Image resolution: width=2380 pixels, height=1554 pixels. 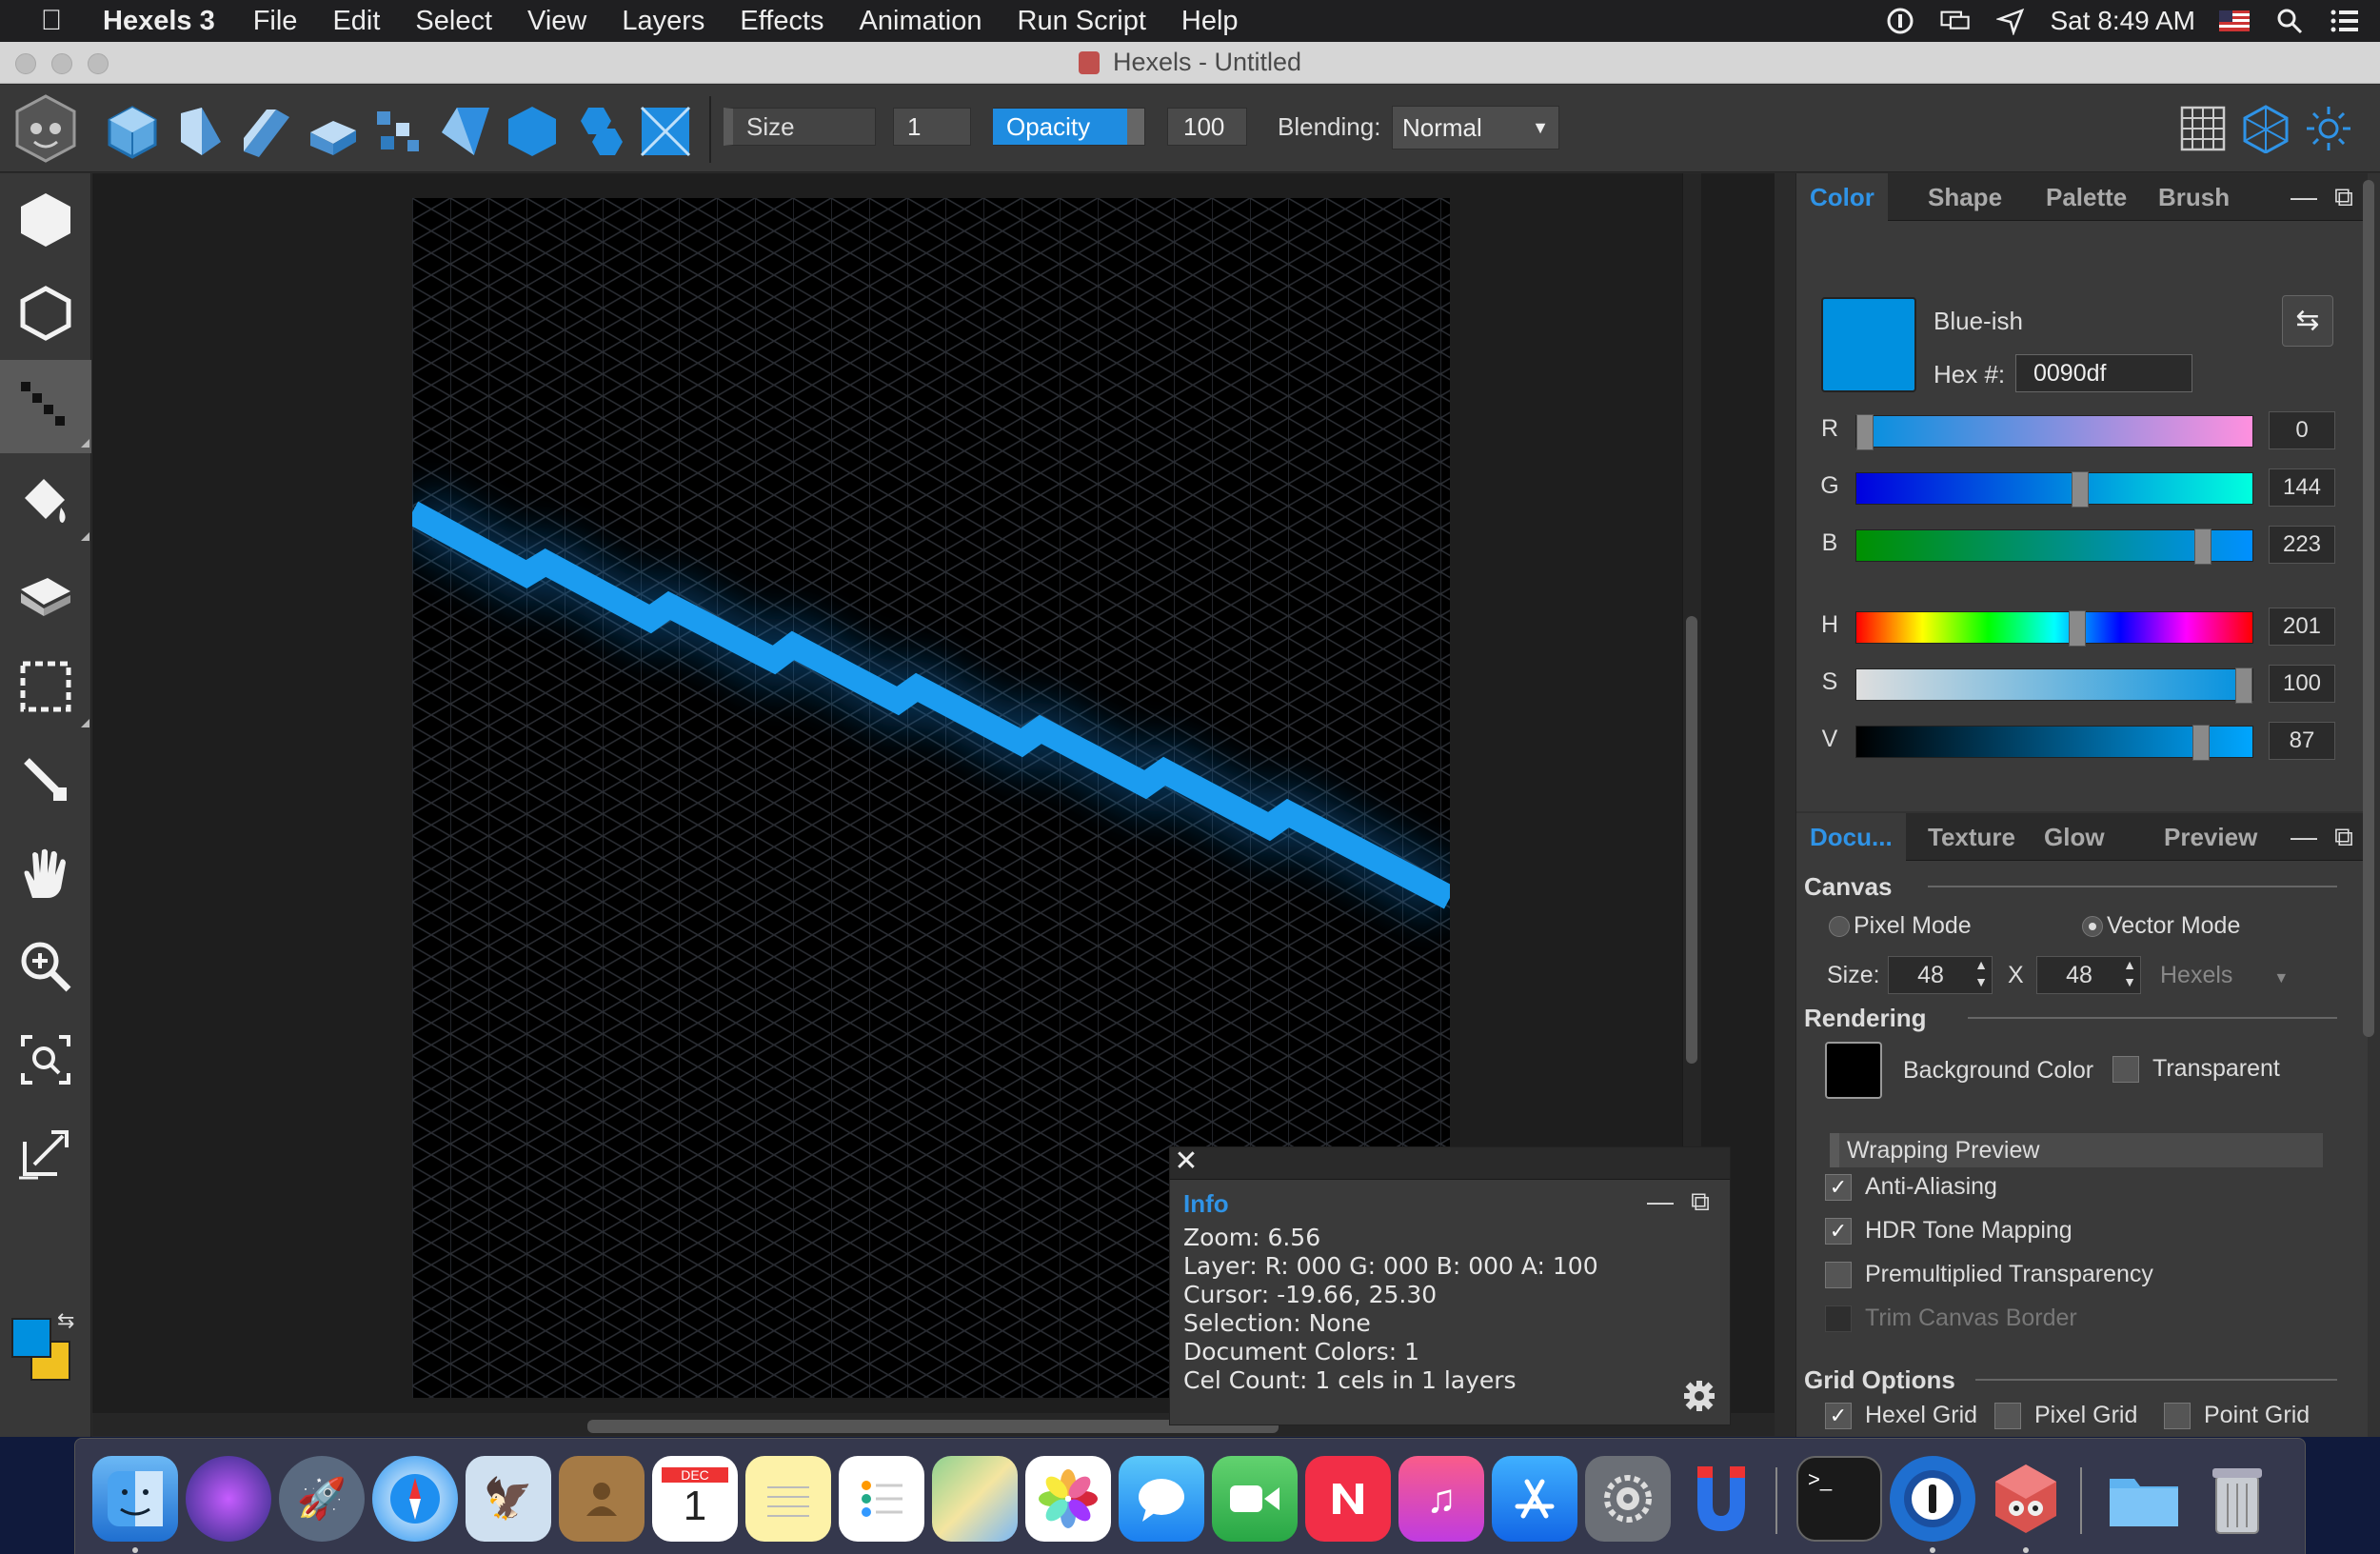 What do you see at coordinates (2289, 21) in the screenshot?
I see `spotlight-search-icon` at bounding box center [2289, 21].